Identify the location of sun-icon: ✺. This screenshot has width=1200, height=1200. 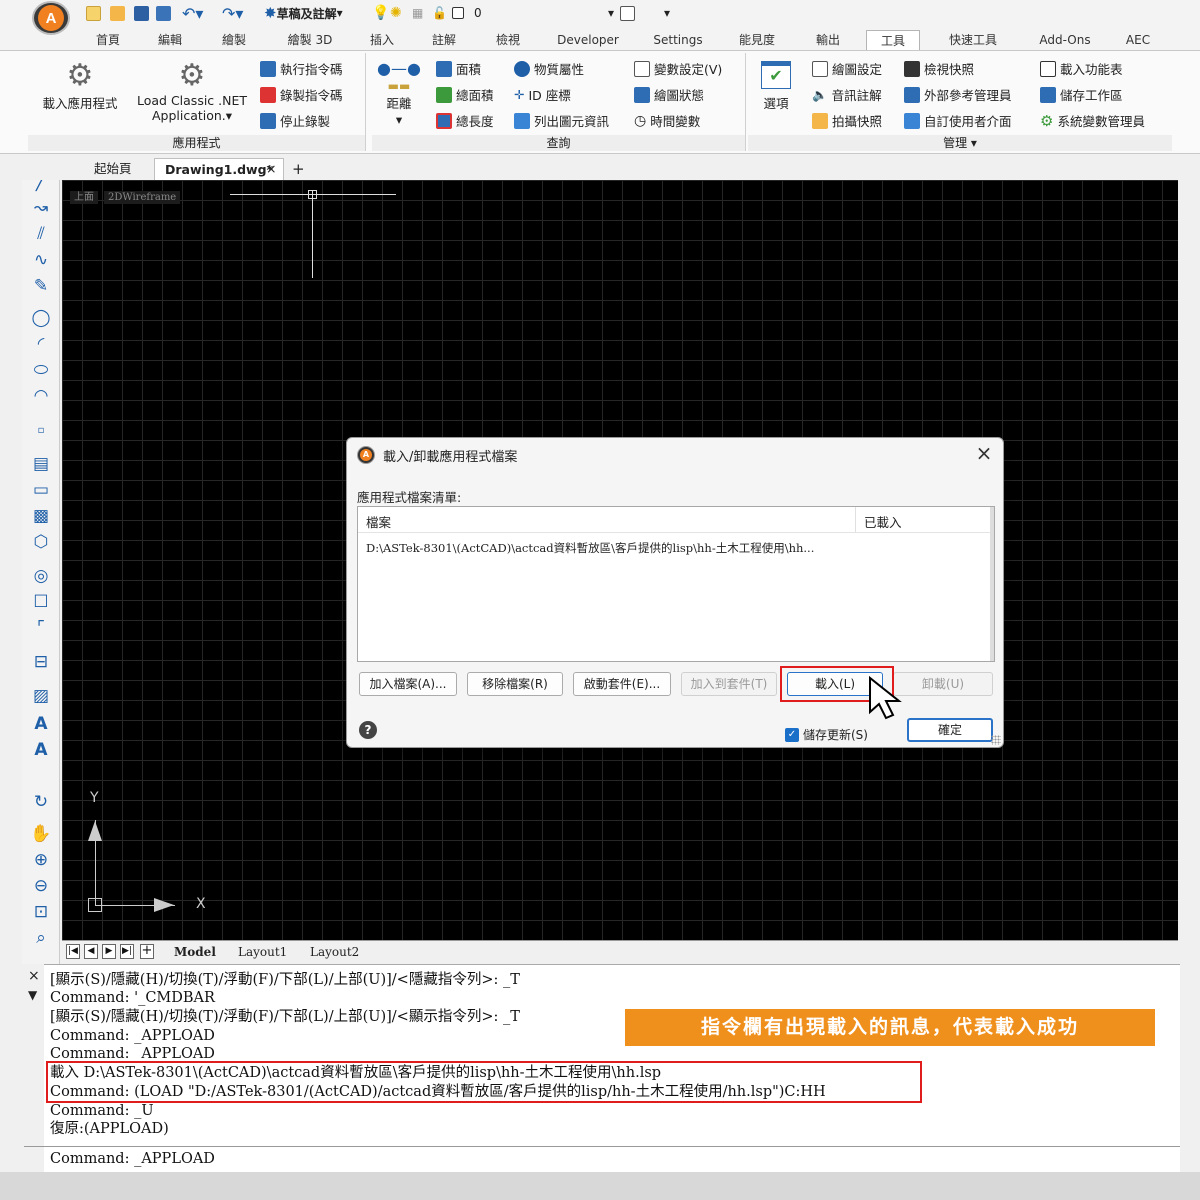
(396, 13).